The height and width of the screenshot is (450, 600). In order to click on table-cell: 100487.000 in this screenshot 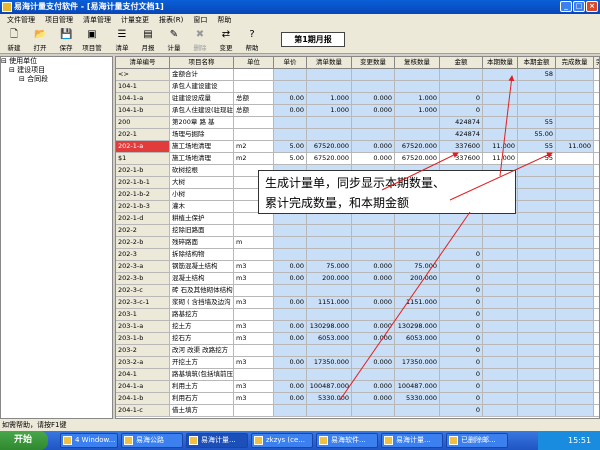, I will do `click(417, 387)`.